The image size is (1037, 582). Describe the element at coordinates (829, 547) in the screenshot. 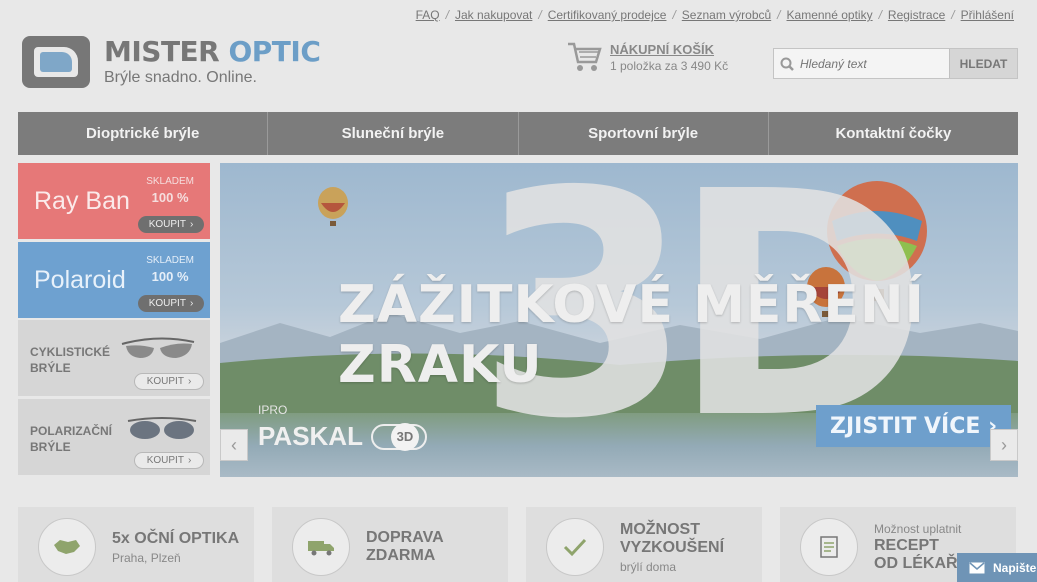

I see `document-icon` at that location.